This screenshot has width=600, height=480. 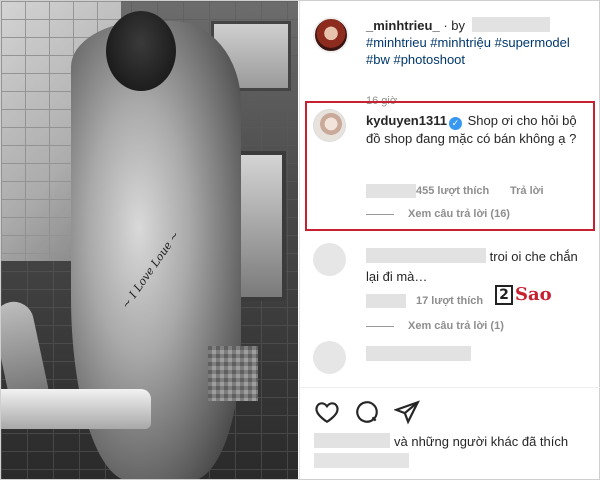 I want to click on censor-pixelation, so click(x=233, y=373).